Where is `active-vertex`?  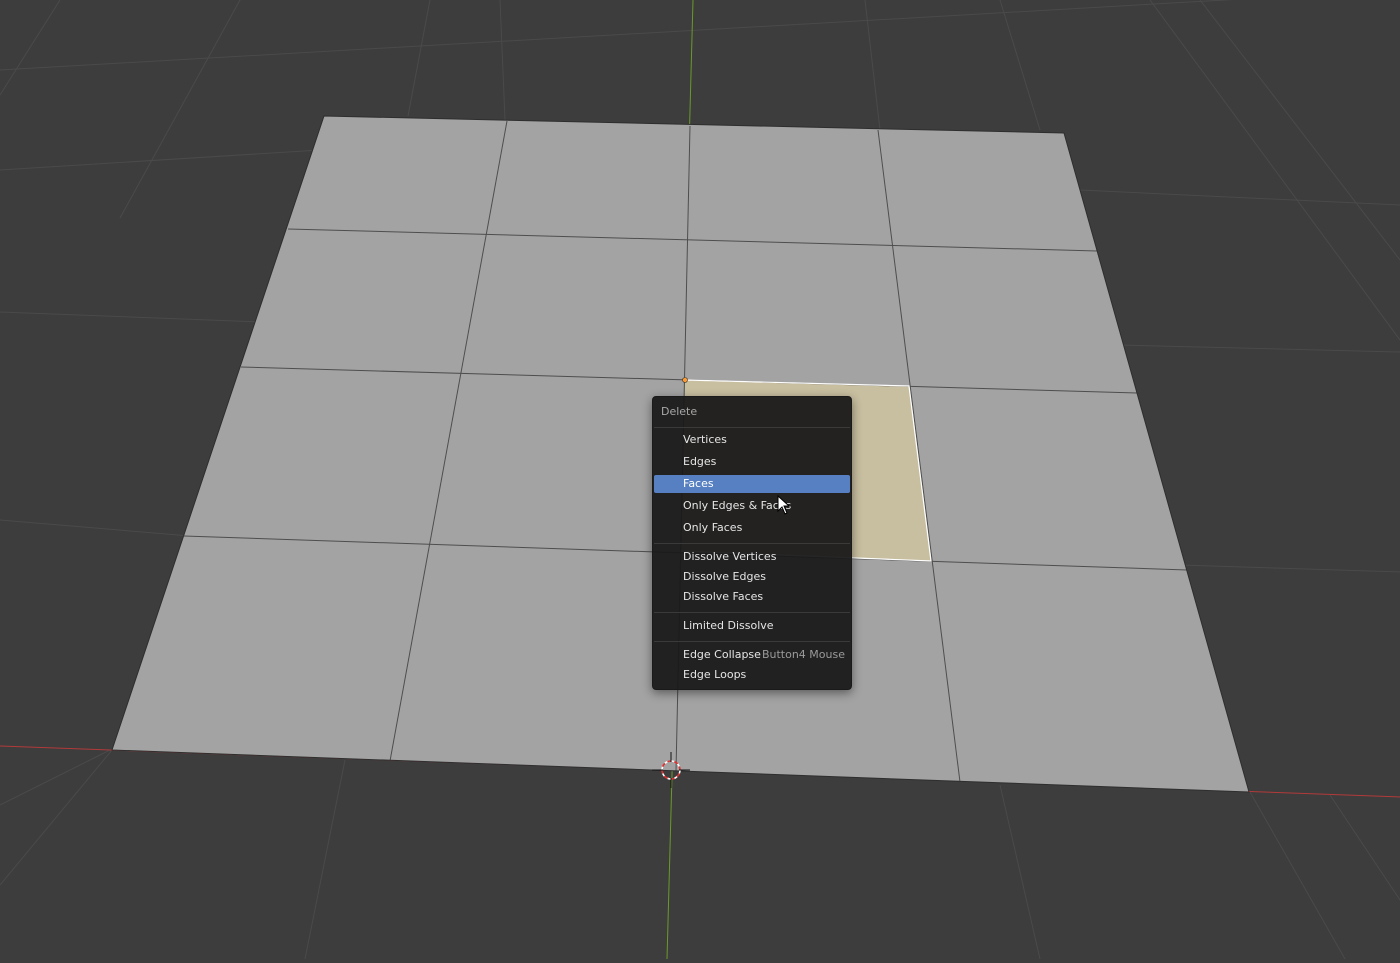 active-vertex is located at coordinates (685, 380).